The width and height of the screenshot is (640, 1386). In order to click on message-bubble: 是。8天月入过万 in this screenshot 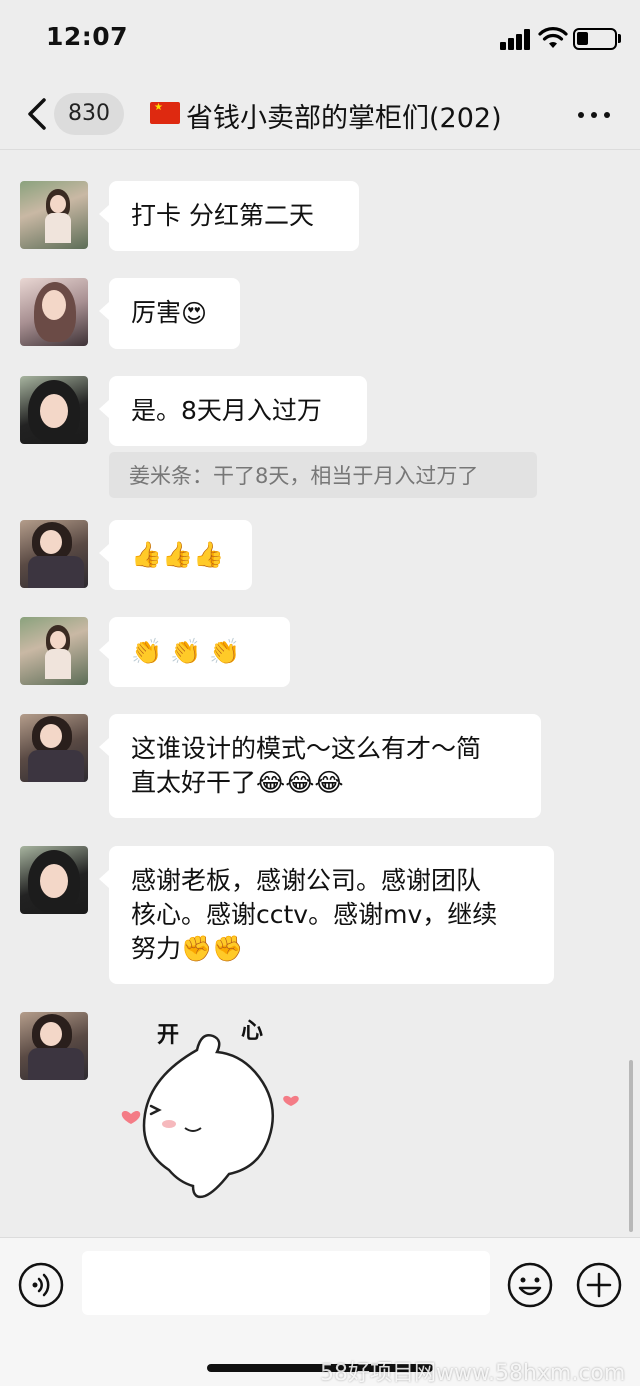, I will do `click(233, 411)`.